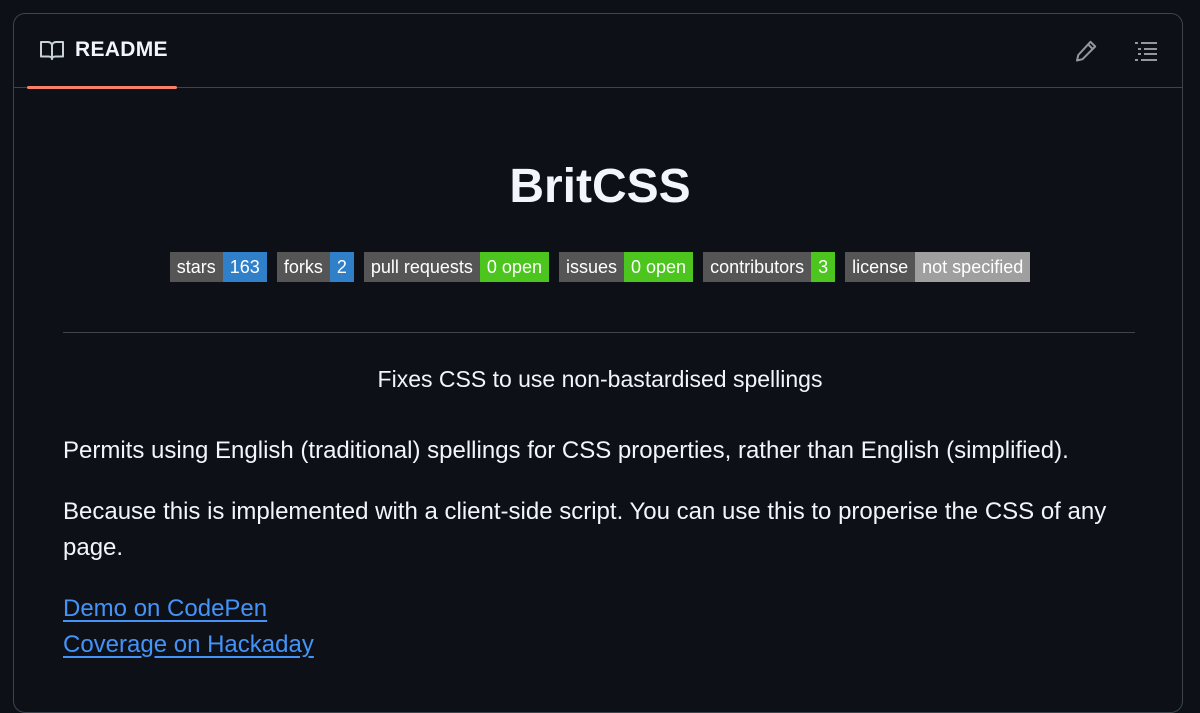  I want to click on badge-label: pull requests, so click(421, 267).